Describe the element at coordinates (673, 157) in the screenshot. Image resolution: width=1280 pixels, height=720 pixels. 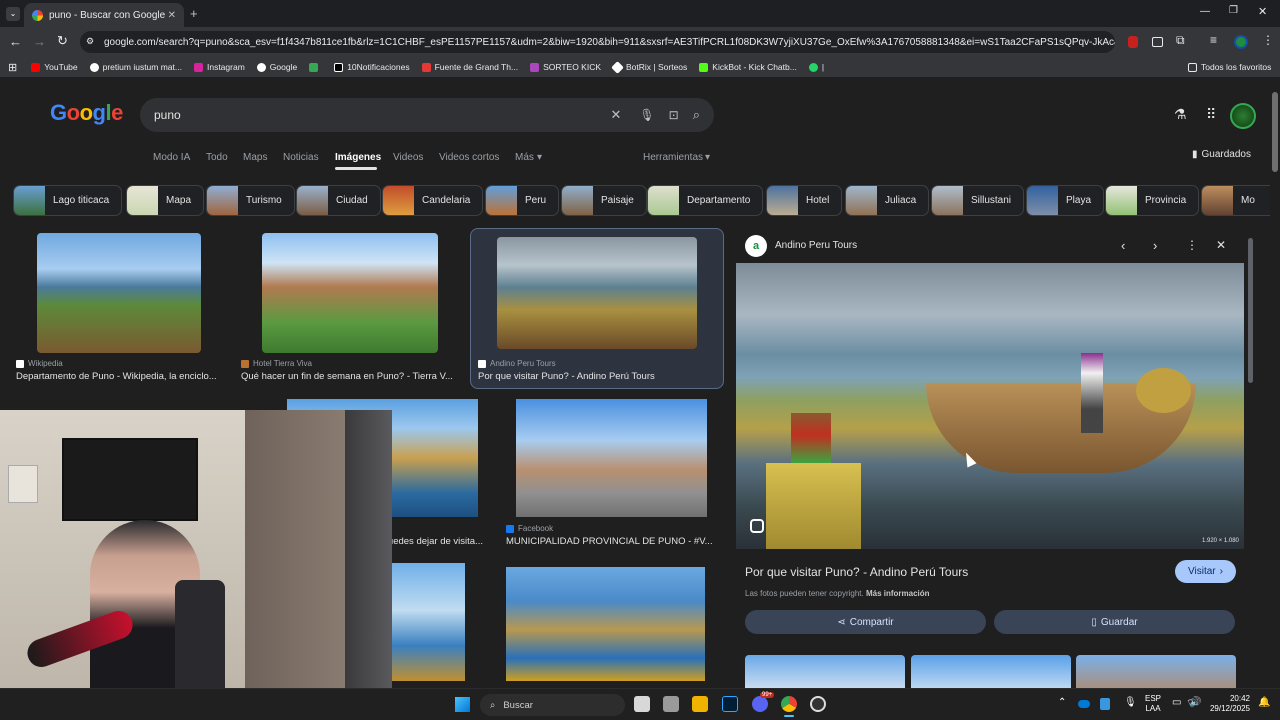
I see `tools-button: Herramientas` at that location.